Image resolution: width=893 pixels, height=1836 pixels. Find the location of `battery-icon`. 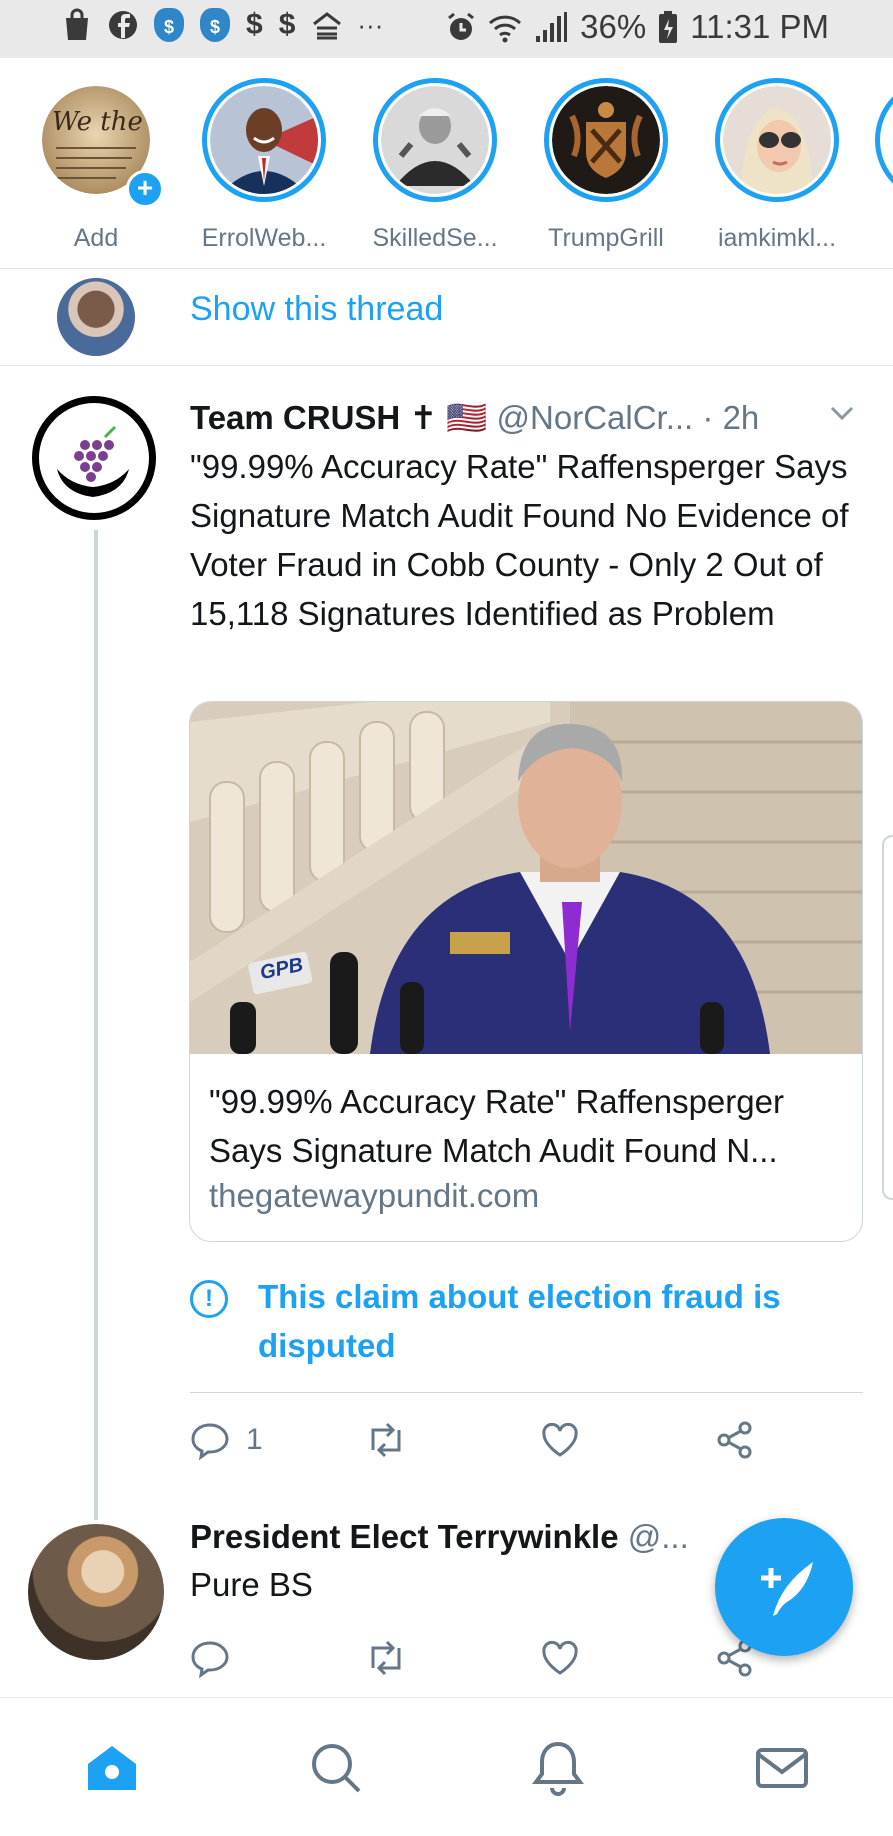

battery-icon is located at coordinates (668, 27).